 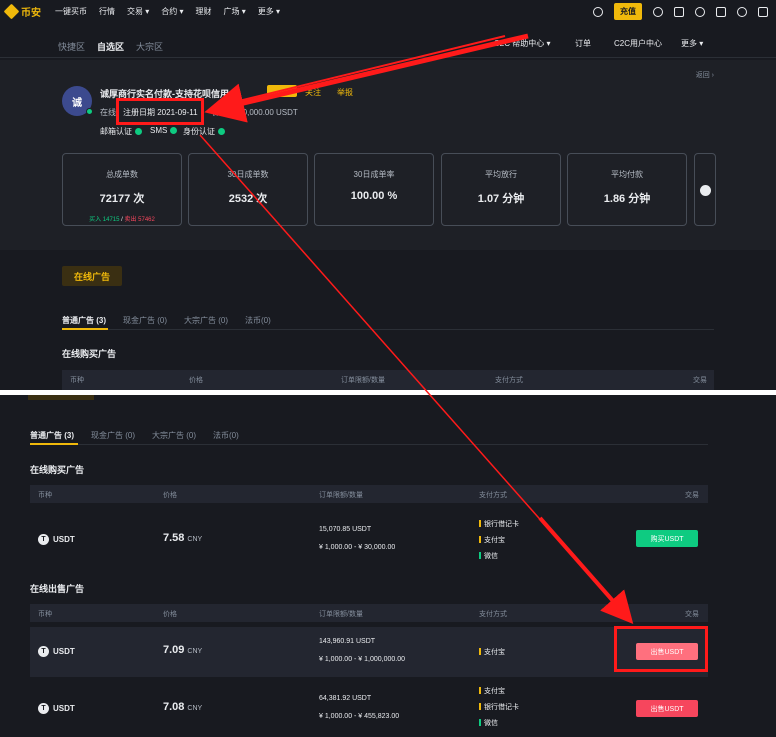 What do you see at coordinates (369, 494) in the screenshot?
I see `buy-table-header: 币种 价格 订单限额/数量 支付方式 交易` at bounding box center [369, 494].